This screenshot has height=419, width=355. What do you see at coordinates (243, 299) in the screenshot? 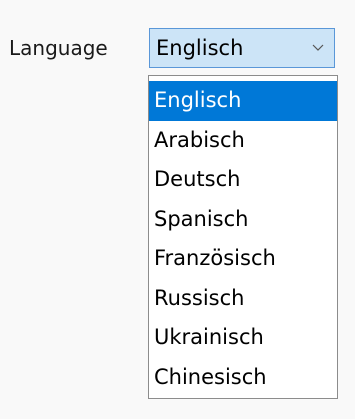
I see `language-option-russisch: Russisch` at bounding box center [243, 299].